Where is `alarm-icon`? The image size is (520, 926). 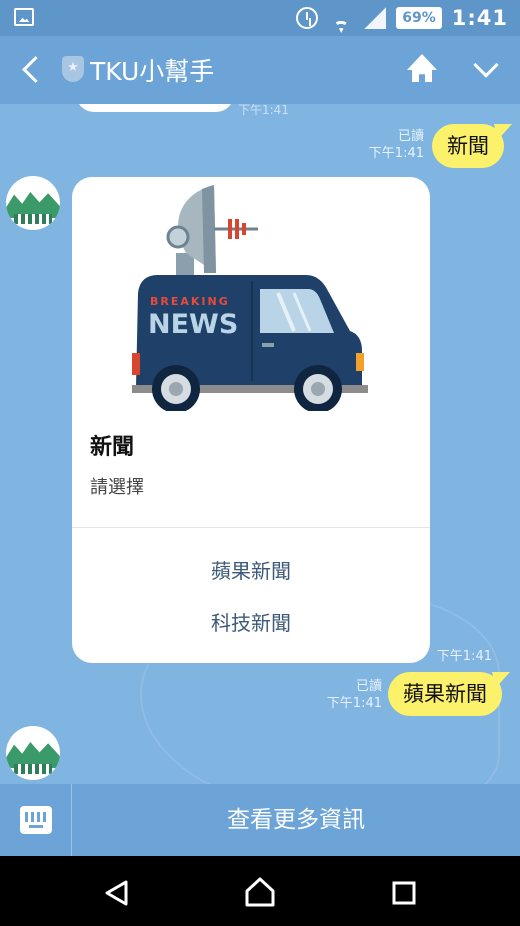
alarm-icon is located at coordinates (307, 18).